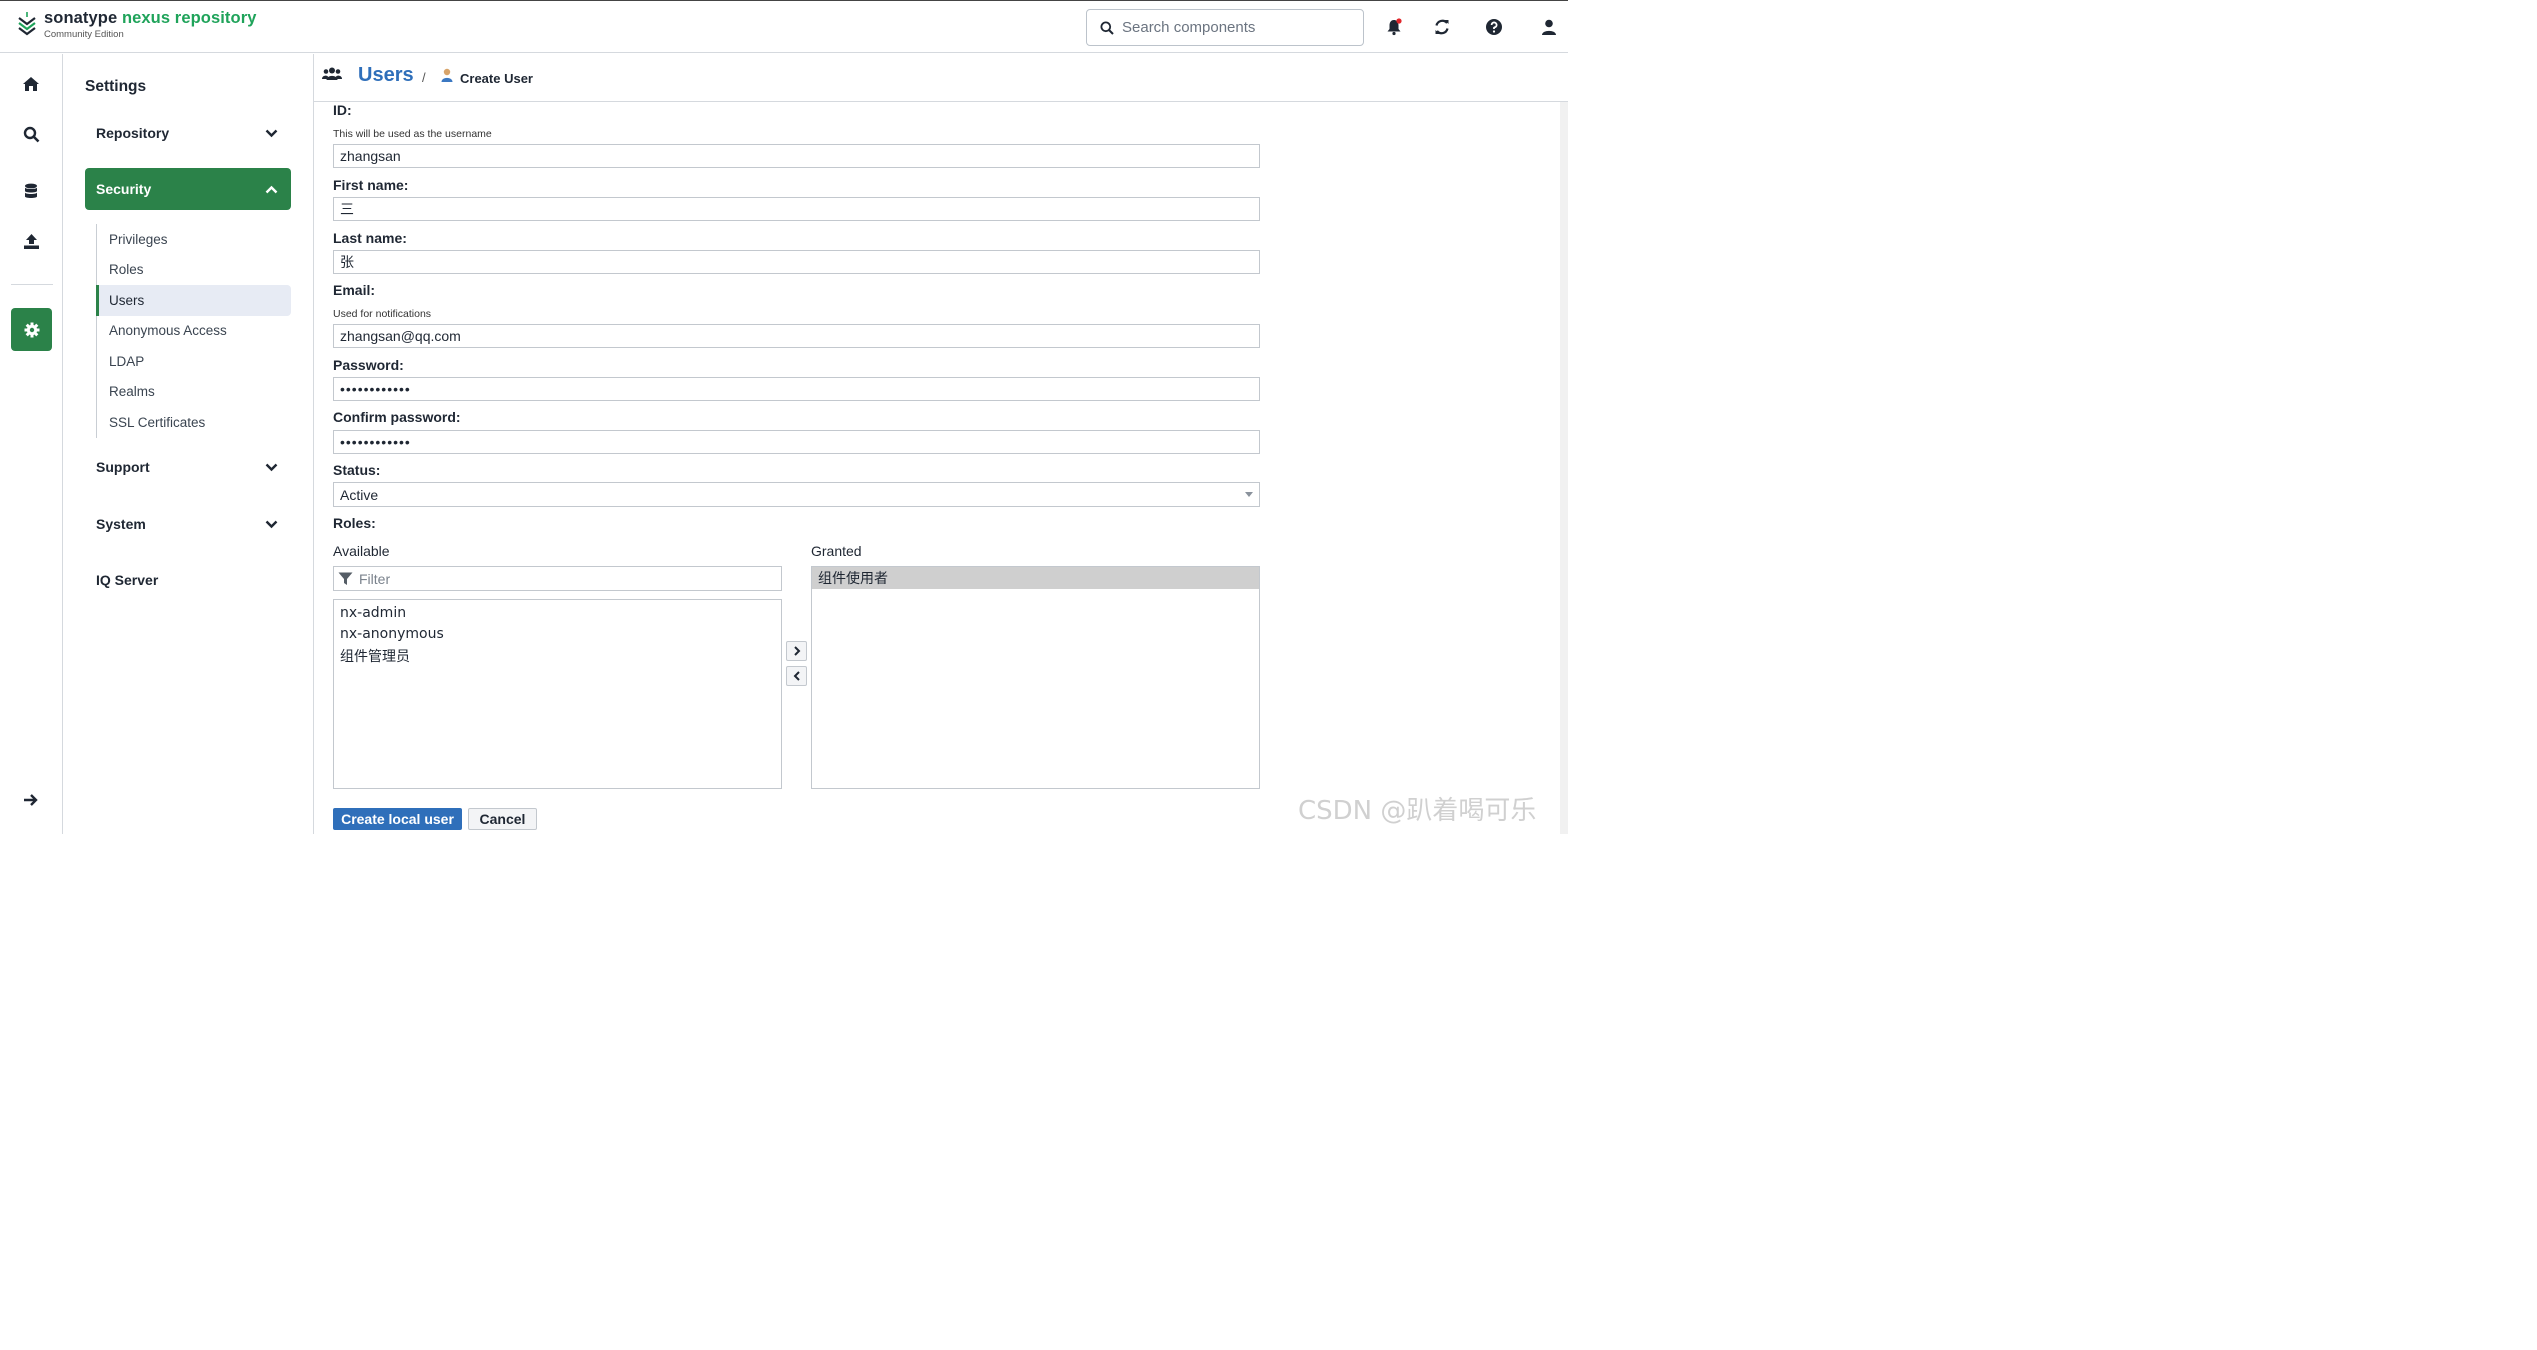 This screenshot has width=2537, height=1350. Describe the element at coordinates (354, 523) in the screenshot. I see `roles-label: Roles:` at that location.